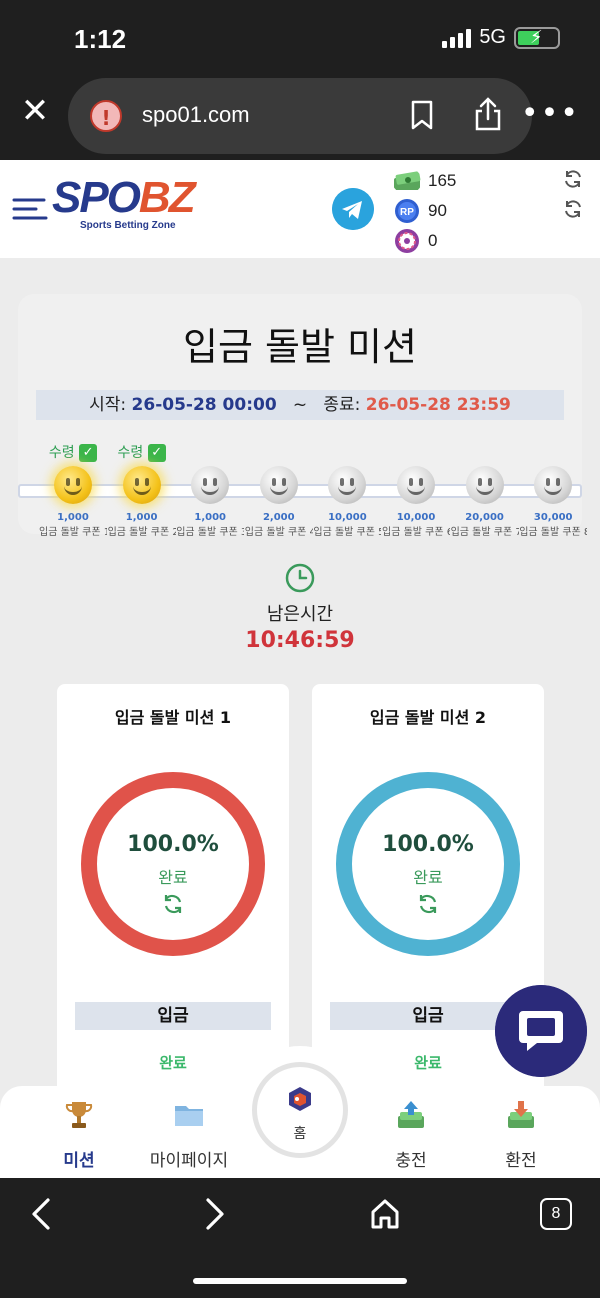 This screenshot has height=1298, width=600. Describe the element at coordinates (300, 614) in the screenshot. I see `remain-time-label: 남은시간` at that location.